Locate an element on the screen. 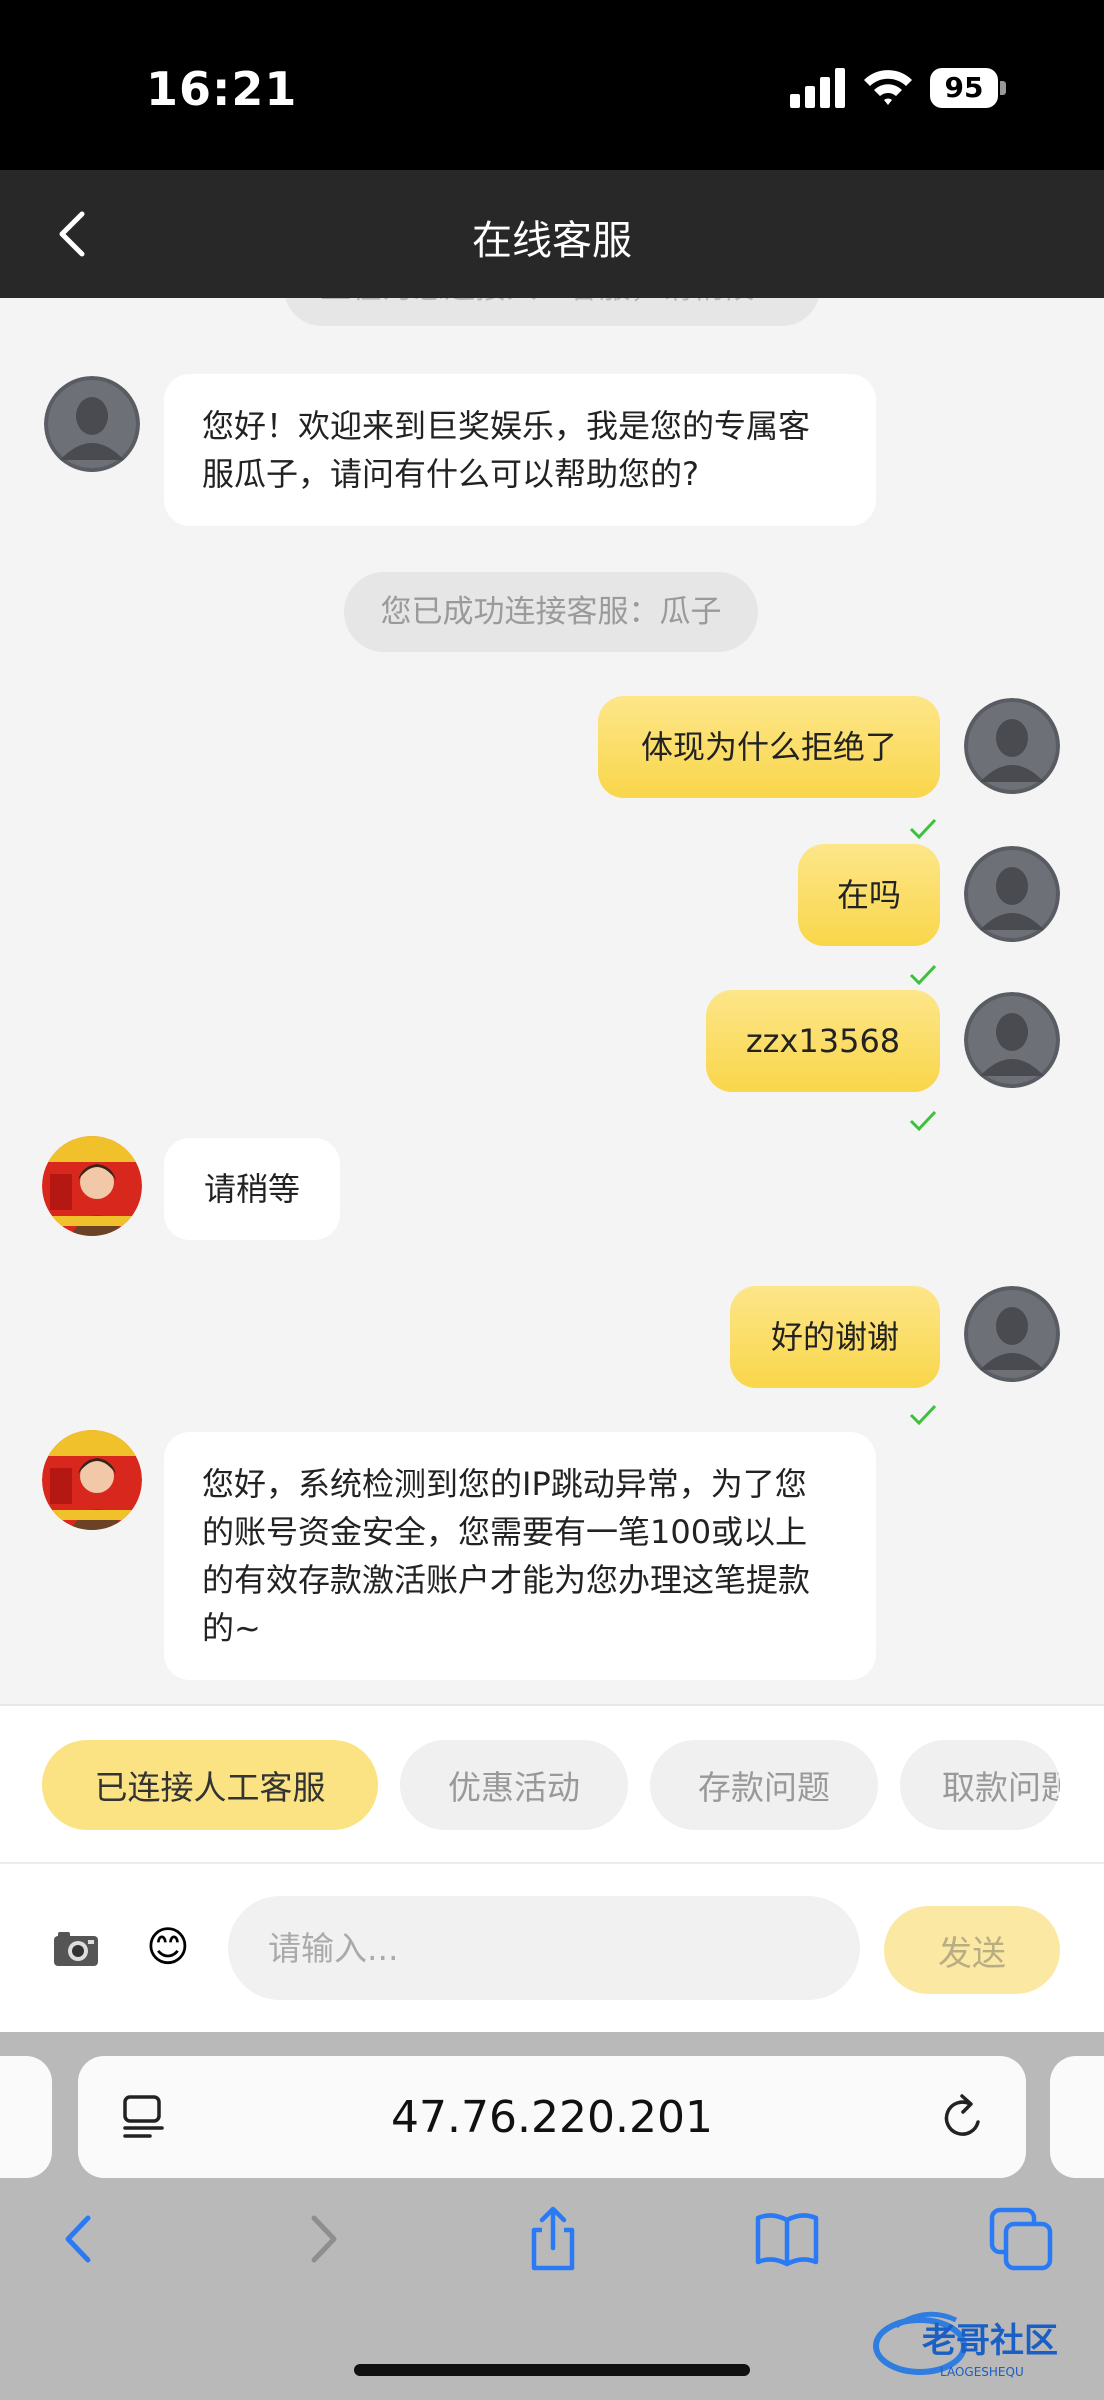  emoji-icon: 😊 is located at coordinates (168, 1947).